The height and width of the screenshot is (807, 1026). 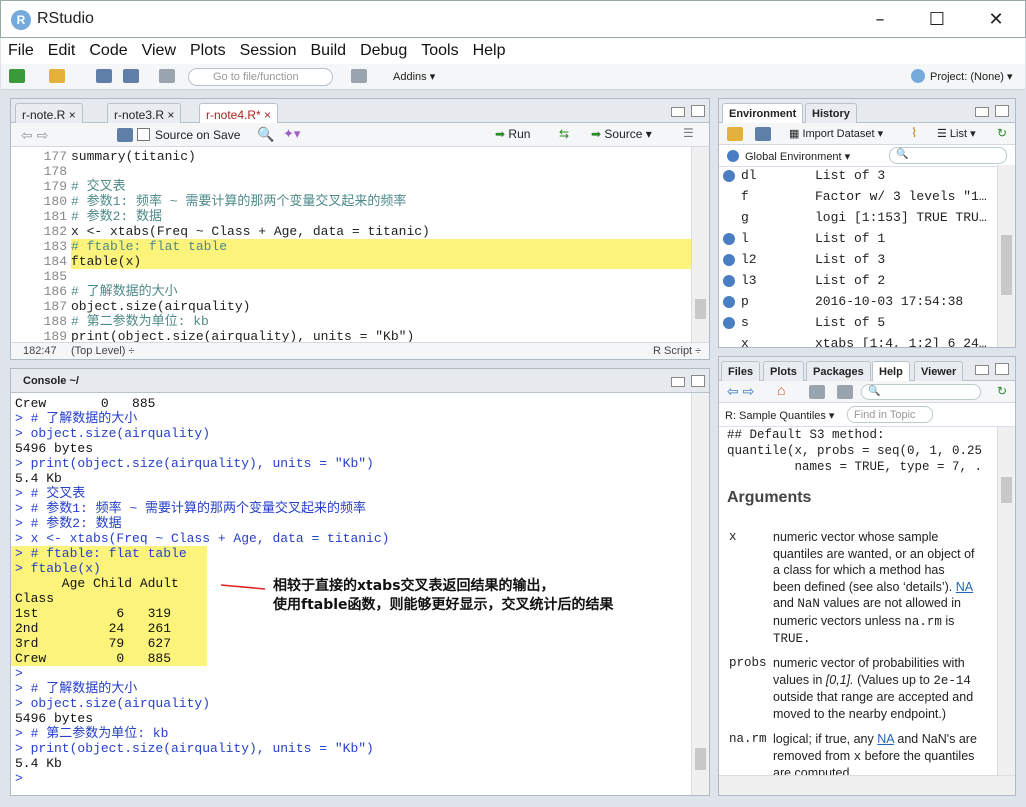 I want to click on env-scrollbar, so click(x=1006, y=256).